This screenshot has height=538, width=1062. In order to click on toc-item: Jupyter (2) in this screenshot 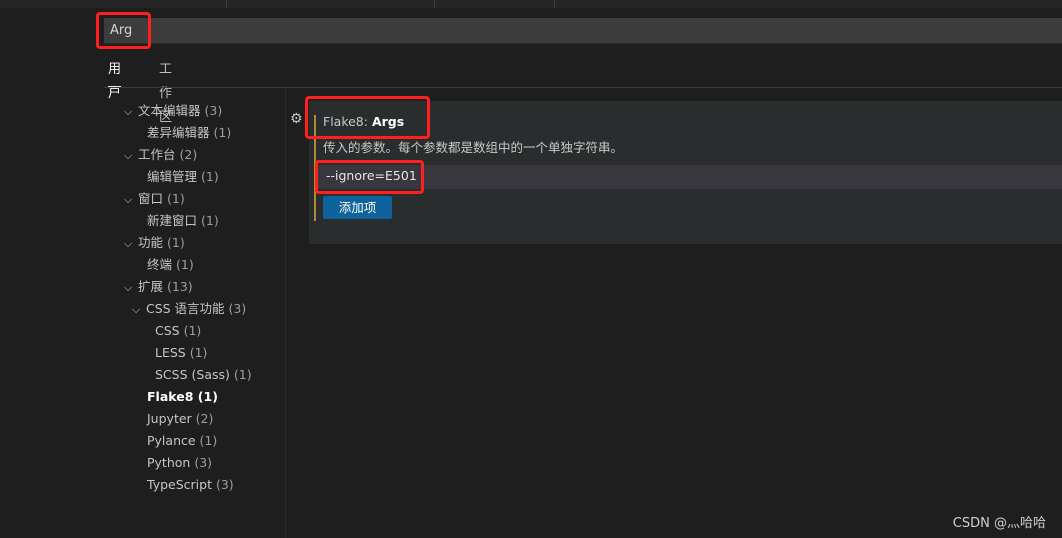, I will do `click(180, 419)`.